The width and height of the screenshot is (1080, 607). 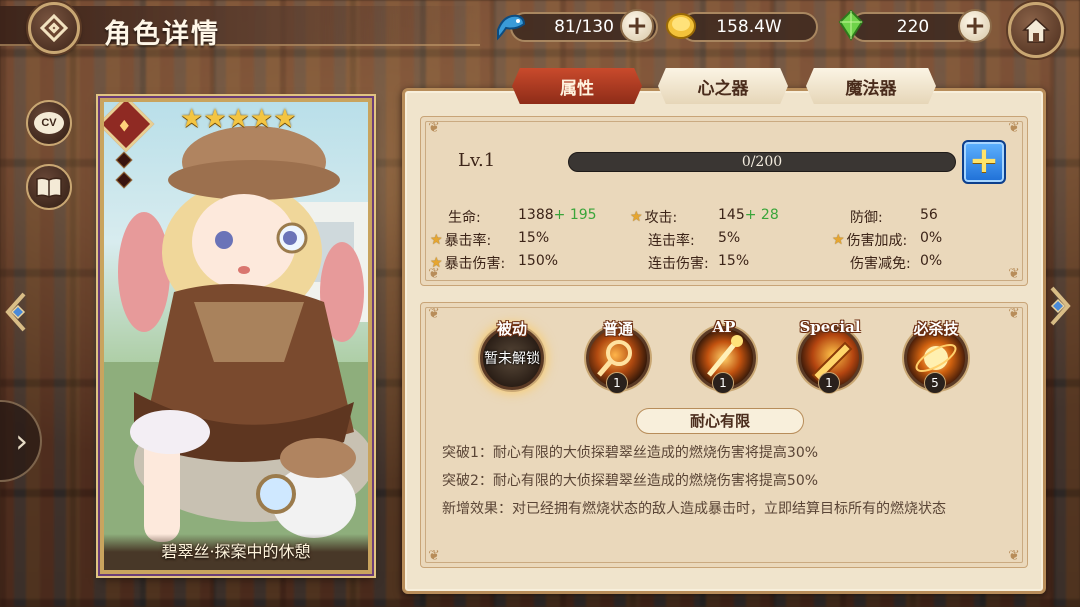 I want to click on right-arrow-icon, so click(x=1060, y=306).